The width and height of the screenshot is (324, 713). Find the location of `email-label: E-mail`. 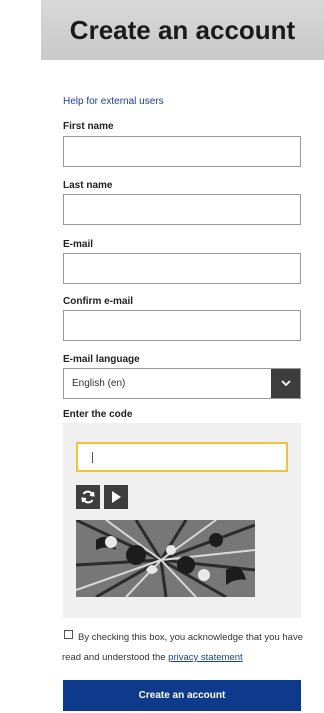

email-label: E-mail is located at coordinates (78, 244).